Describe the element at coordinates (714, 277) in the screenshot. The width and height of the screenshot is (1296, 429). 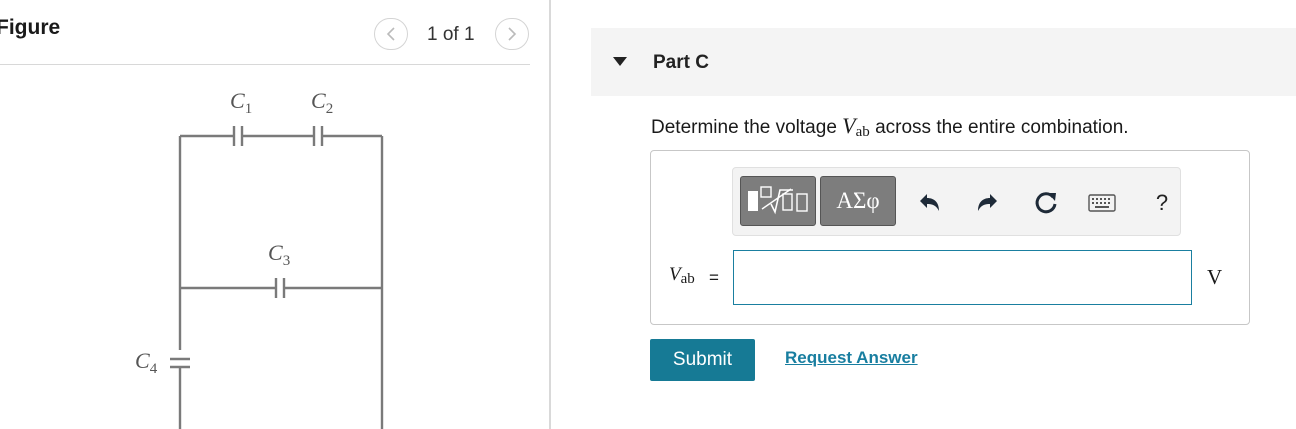
I see `equals-sign: =` at that location.